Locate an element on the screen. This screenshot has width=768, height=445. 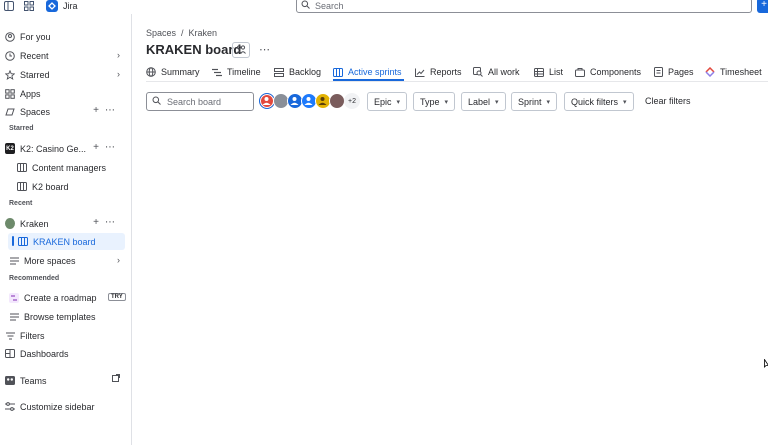
sidebar-item-label: Filters is located at coordinates (32, 335).